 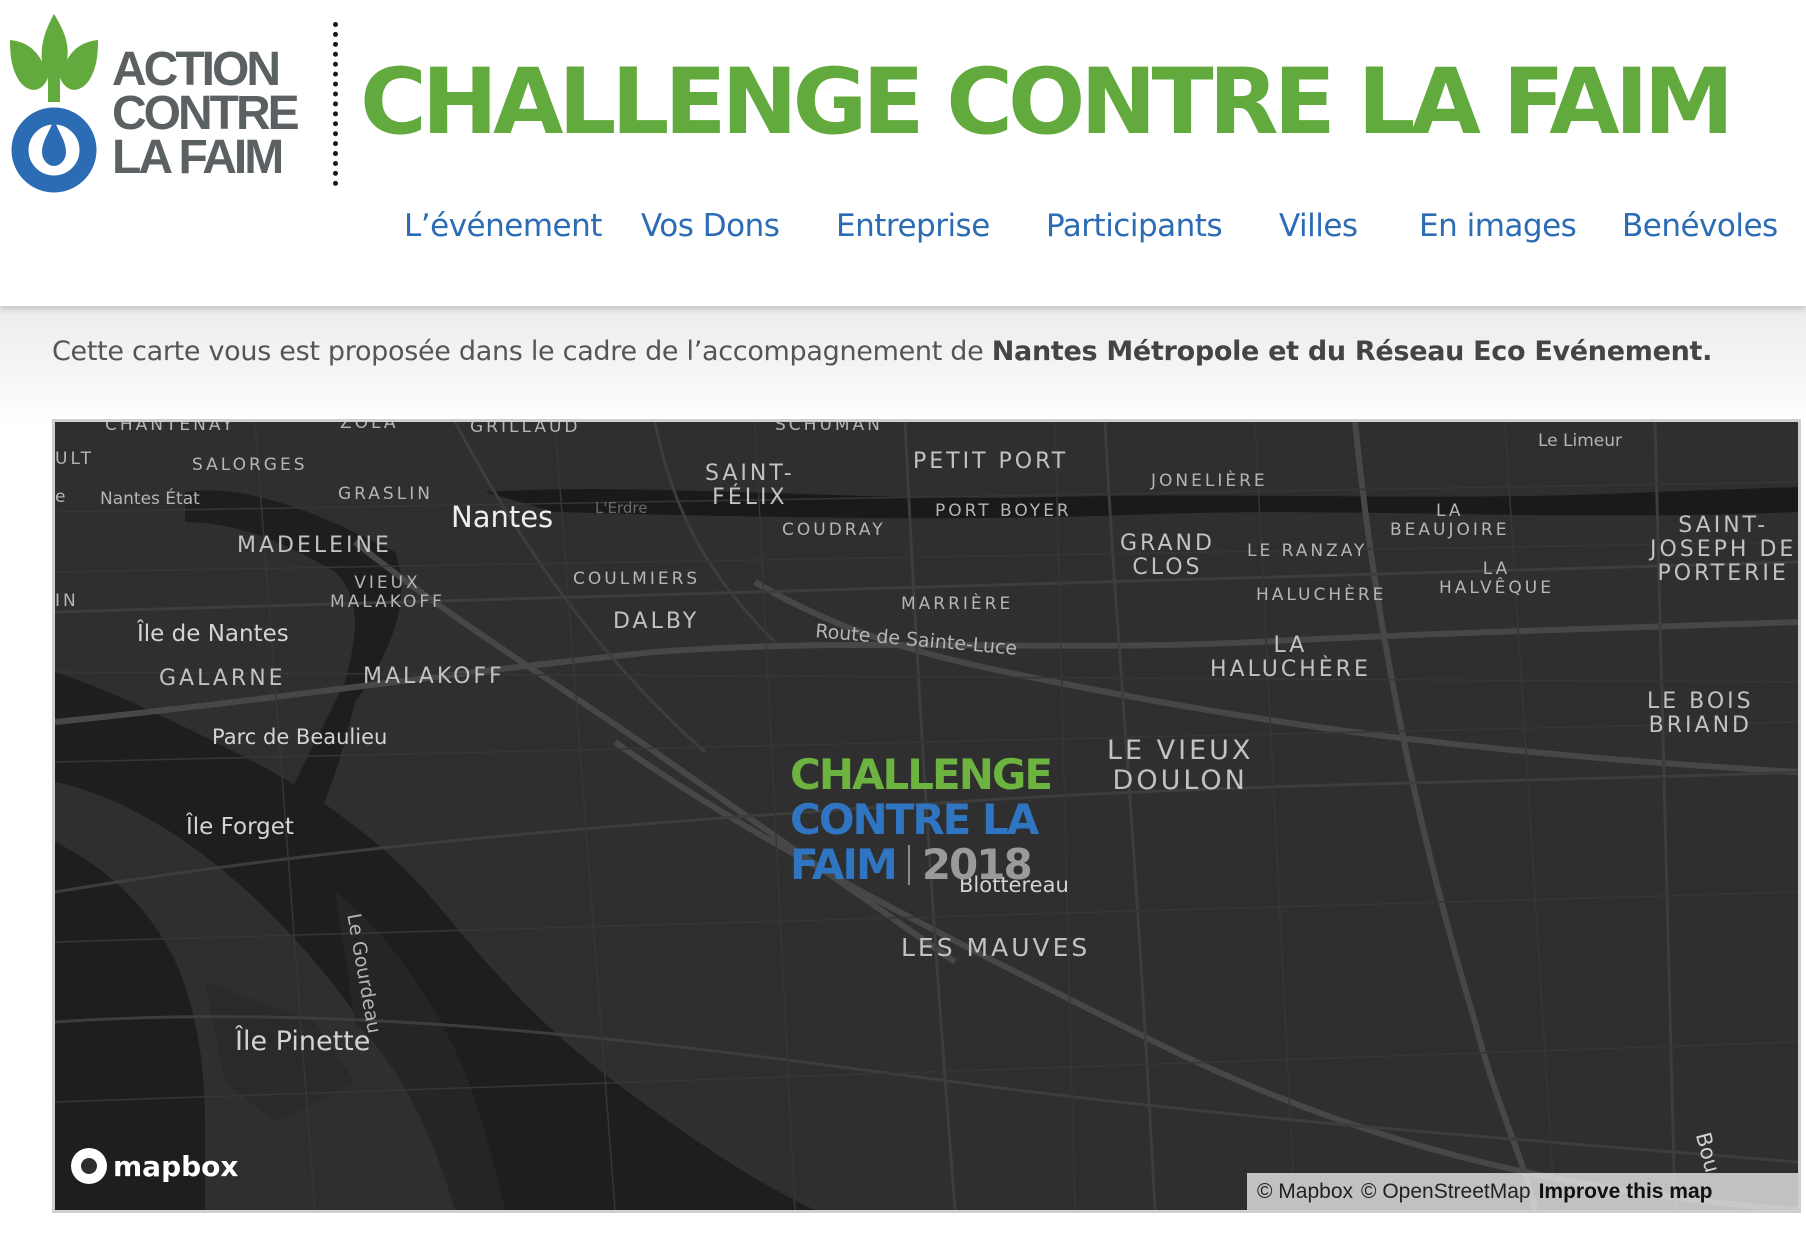 I want to click on map-label-saint-felix: SAINT- FÉLIX, so click(x=750, y=486).